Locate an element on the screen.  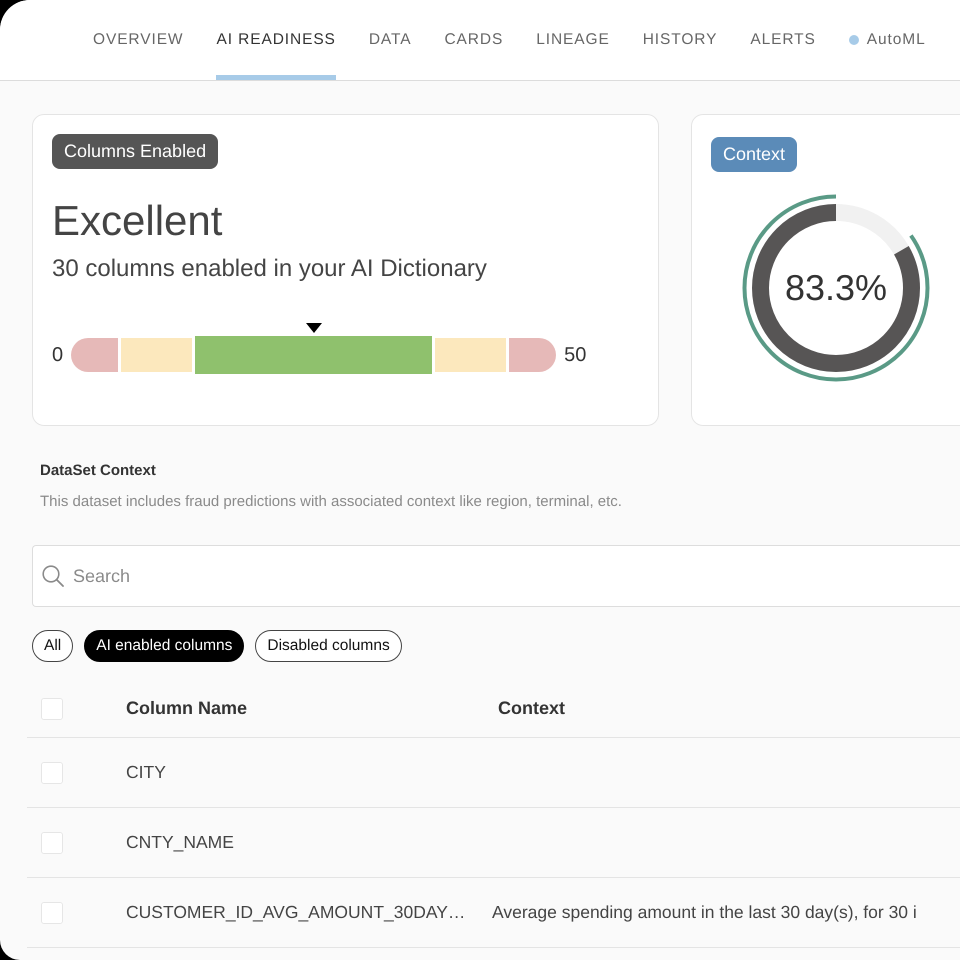
search-field: Search is located at coordinates (496, 576).